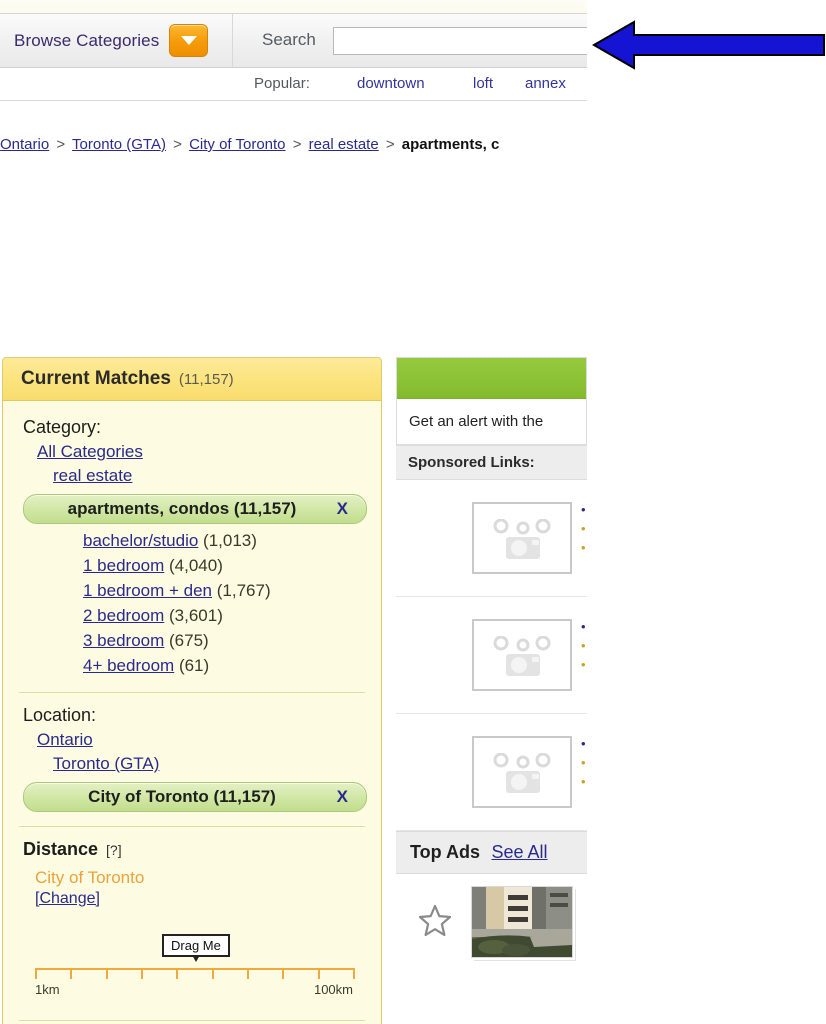 This screenshot has height=1024, width=826. I want to click on selected-category-pill: apartments, condos (11,157) X, so click(195, 509).